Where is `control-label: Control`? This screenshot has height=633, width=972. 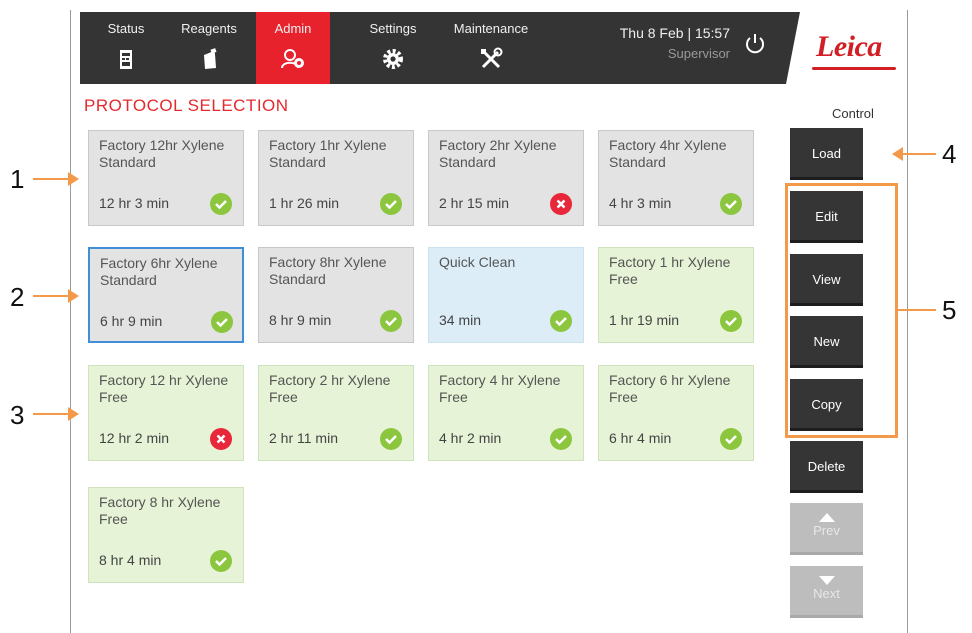 control-label: Control is located at coordinates (853, 113).